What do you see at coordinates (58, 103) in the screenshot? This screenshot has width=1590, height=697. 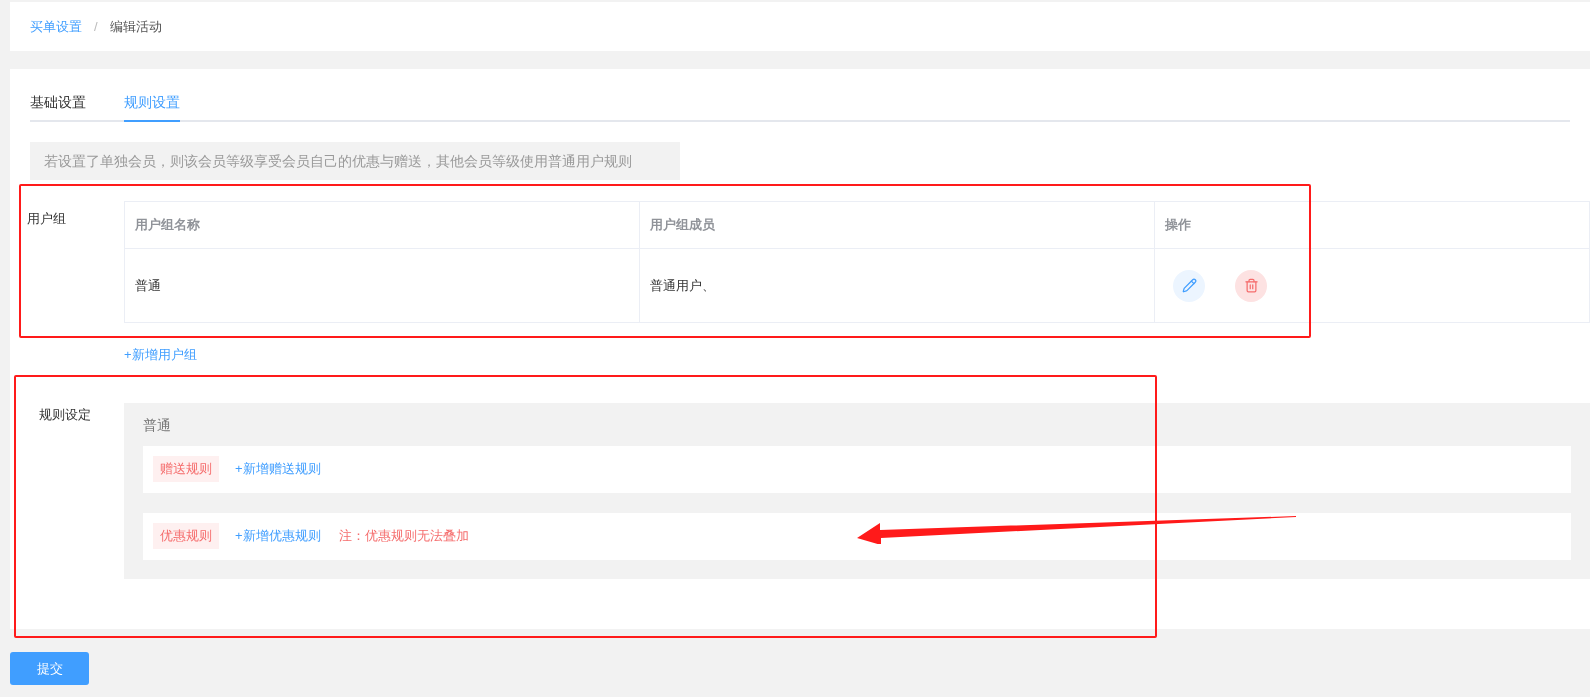 I see `tab: 基础设置` at bounding box center [58, 103].